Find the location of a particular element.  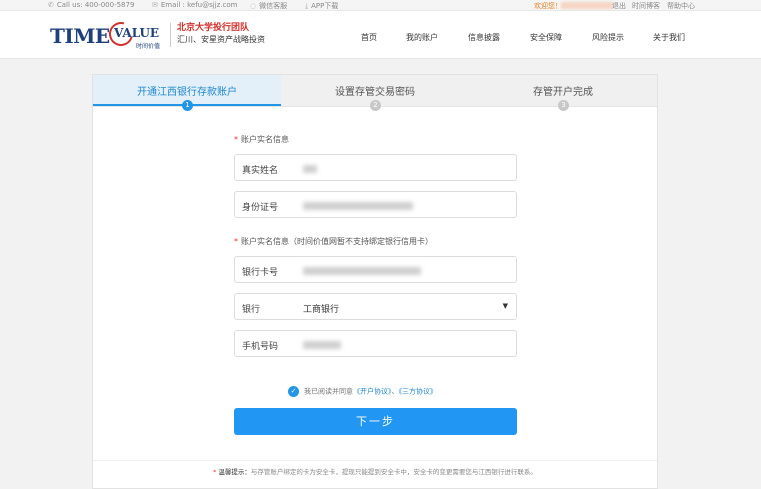

logo-time: TIME is located at coordinates (80, 36).